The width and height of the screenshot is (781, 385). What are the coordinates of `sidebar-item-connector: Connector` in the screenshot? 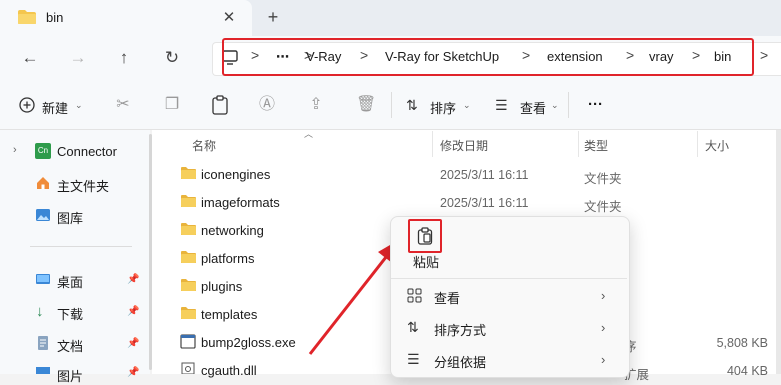 It's located at (87, 151).